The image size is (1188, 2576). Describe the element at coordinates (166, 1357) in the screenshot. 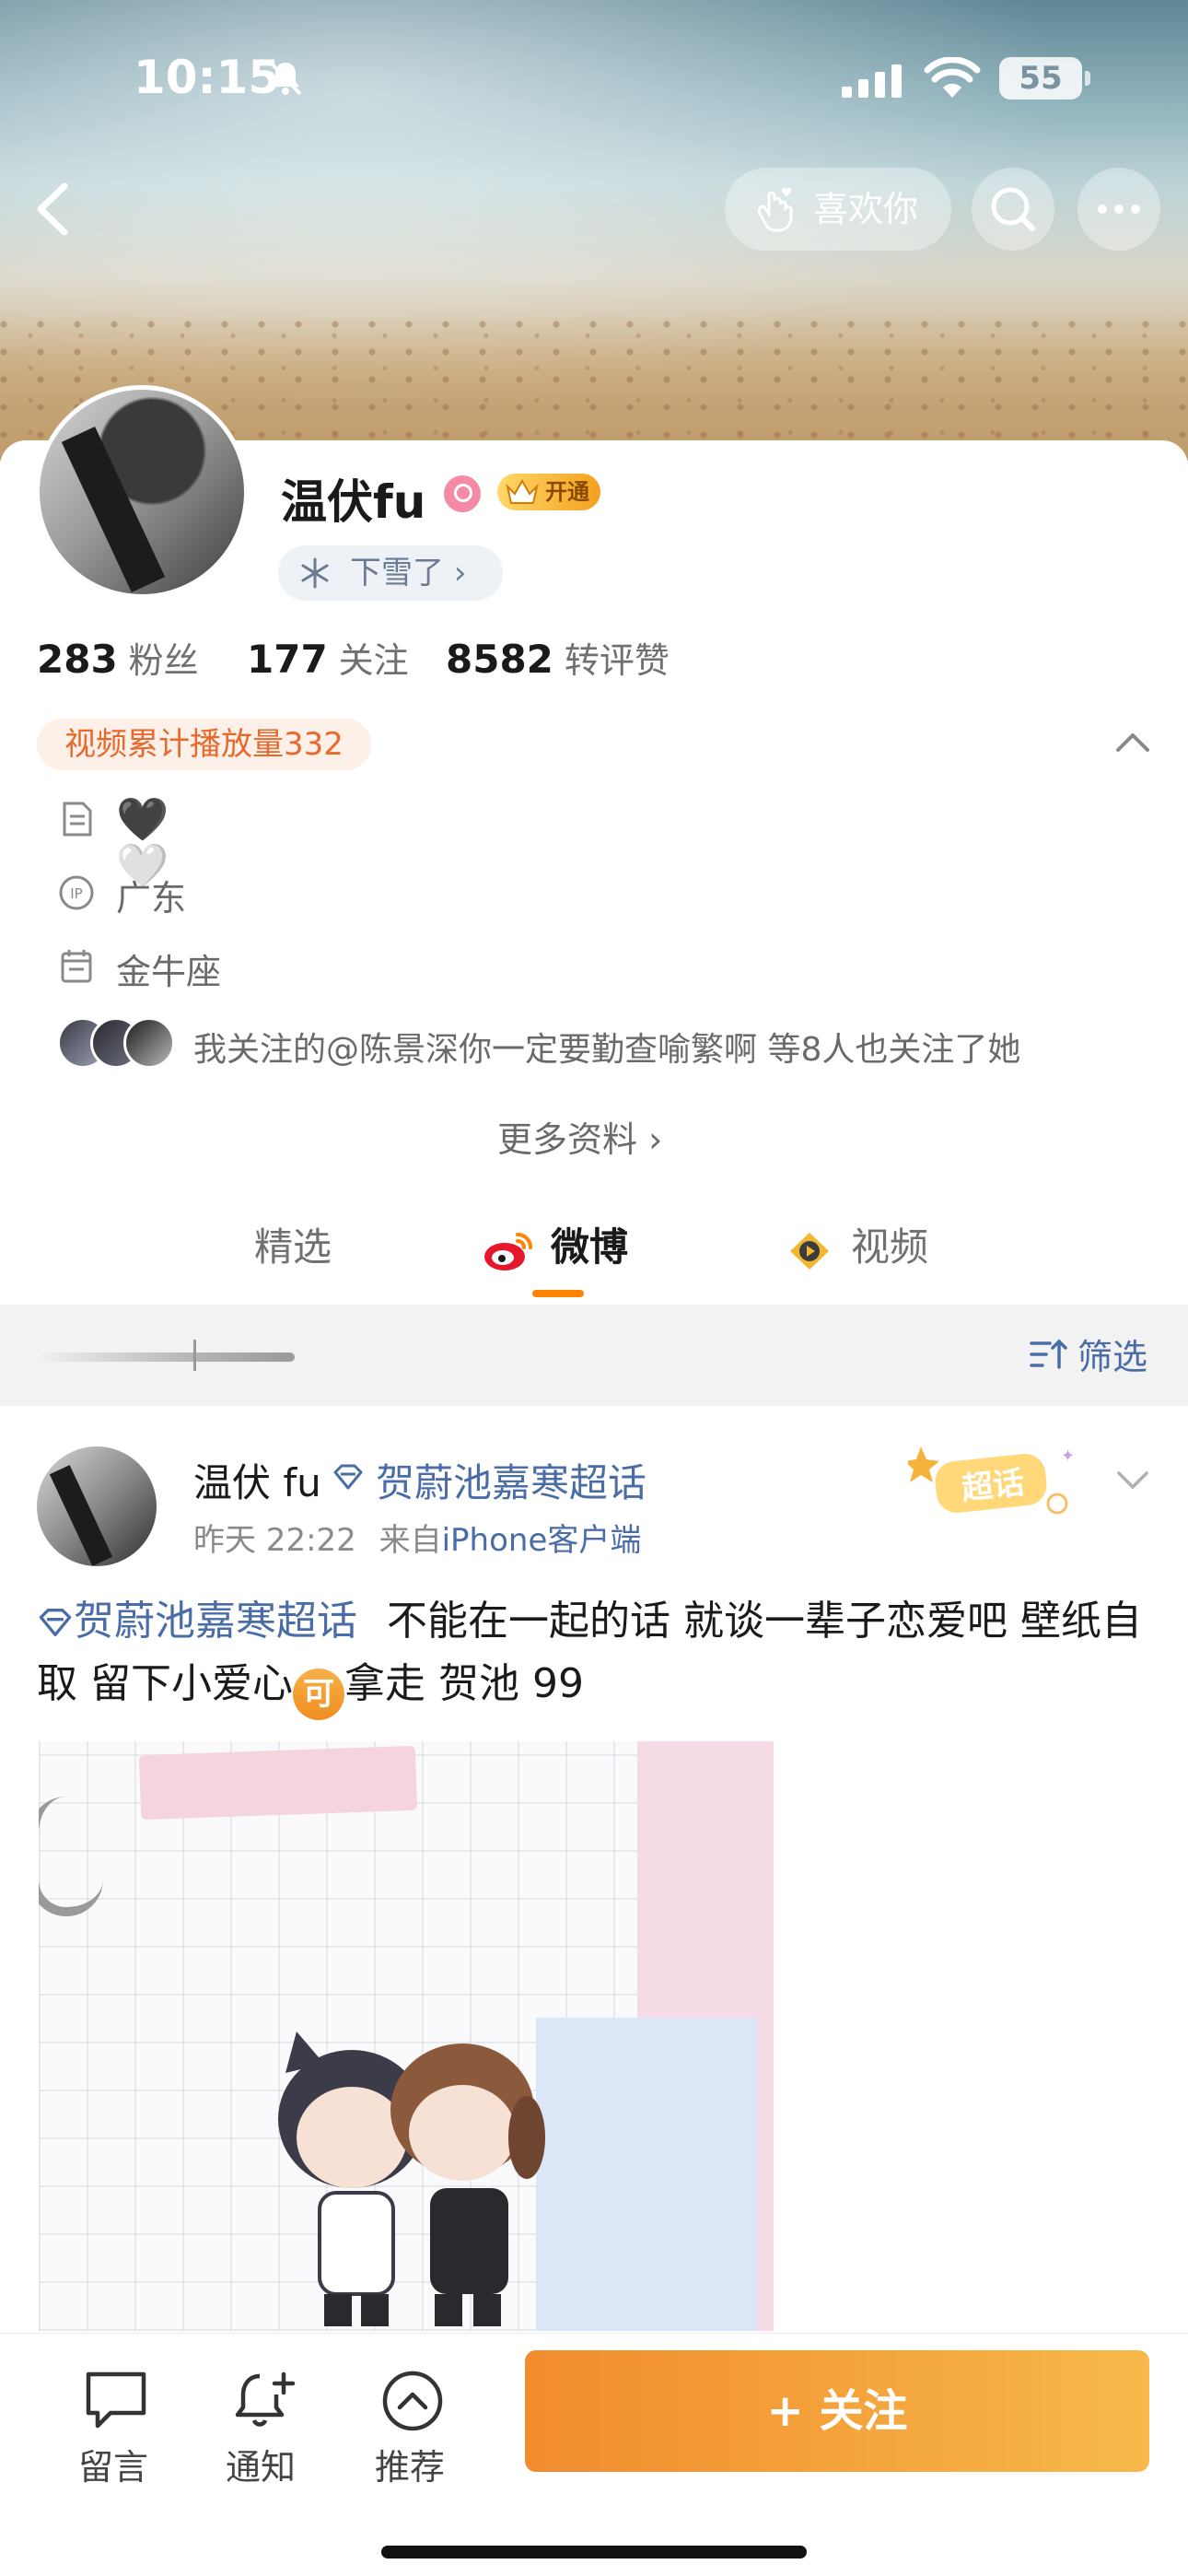

I see `blurred-search-bar` at that location.